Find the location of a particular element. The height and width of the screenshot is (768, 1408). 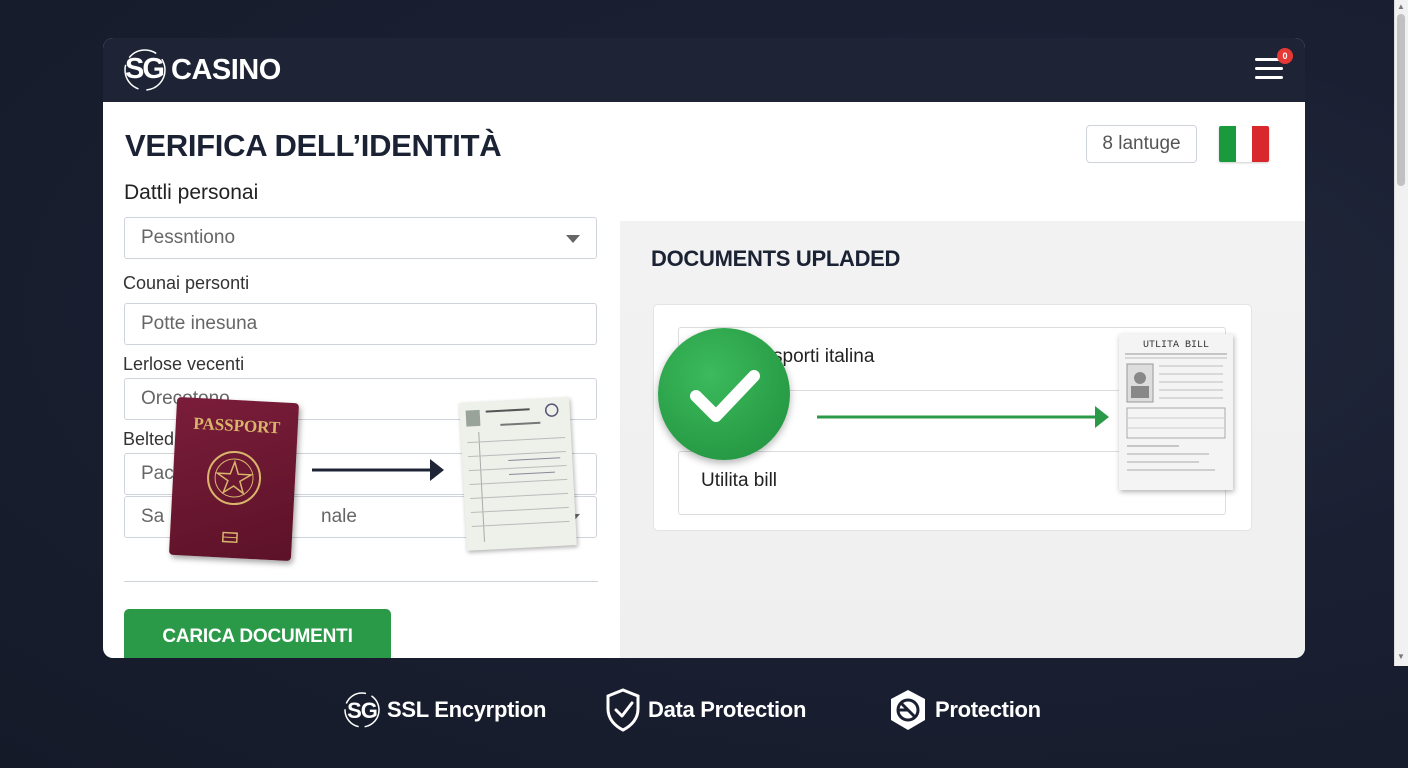

scroll-up-arrow-icon: ▲ is located at coordinates (1401, 7).